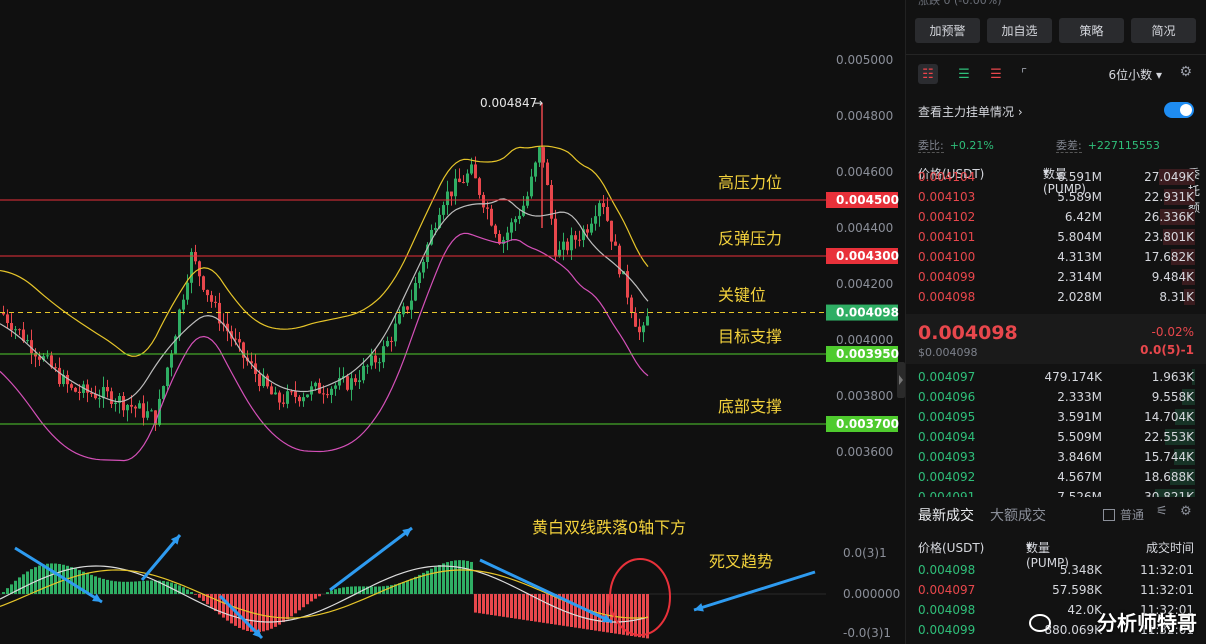 This screenshot has width=1206, height=644. I want to click on overview-button: 简况, so click(1163, 30).